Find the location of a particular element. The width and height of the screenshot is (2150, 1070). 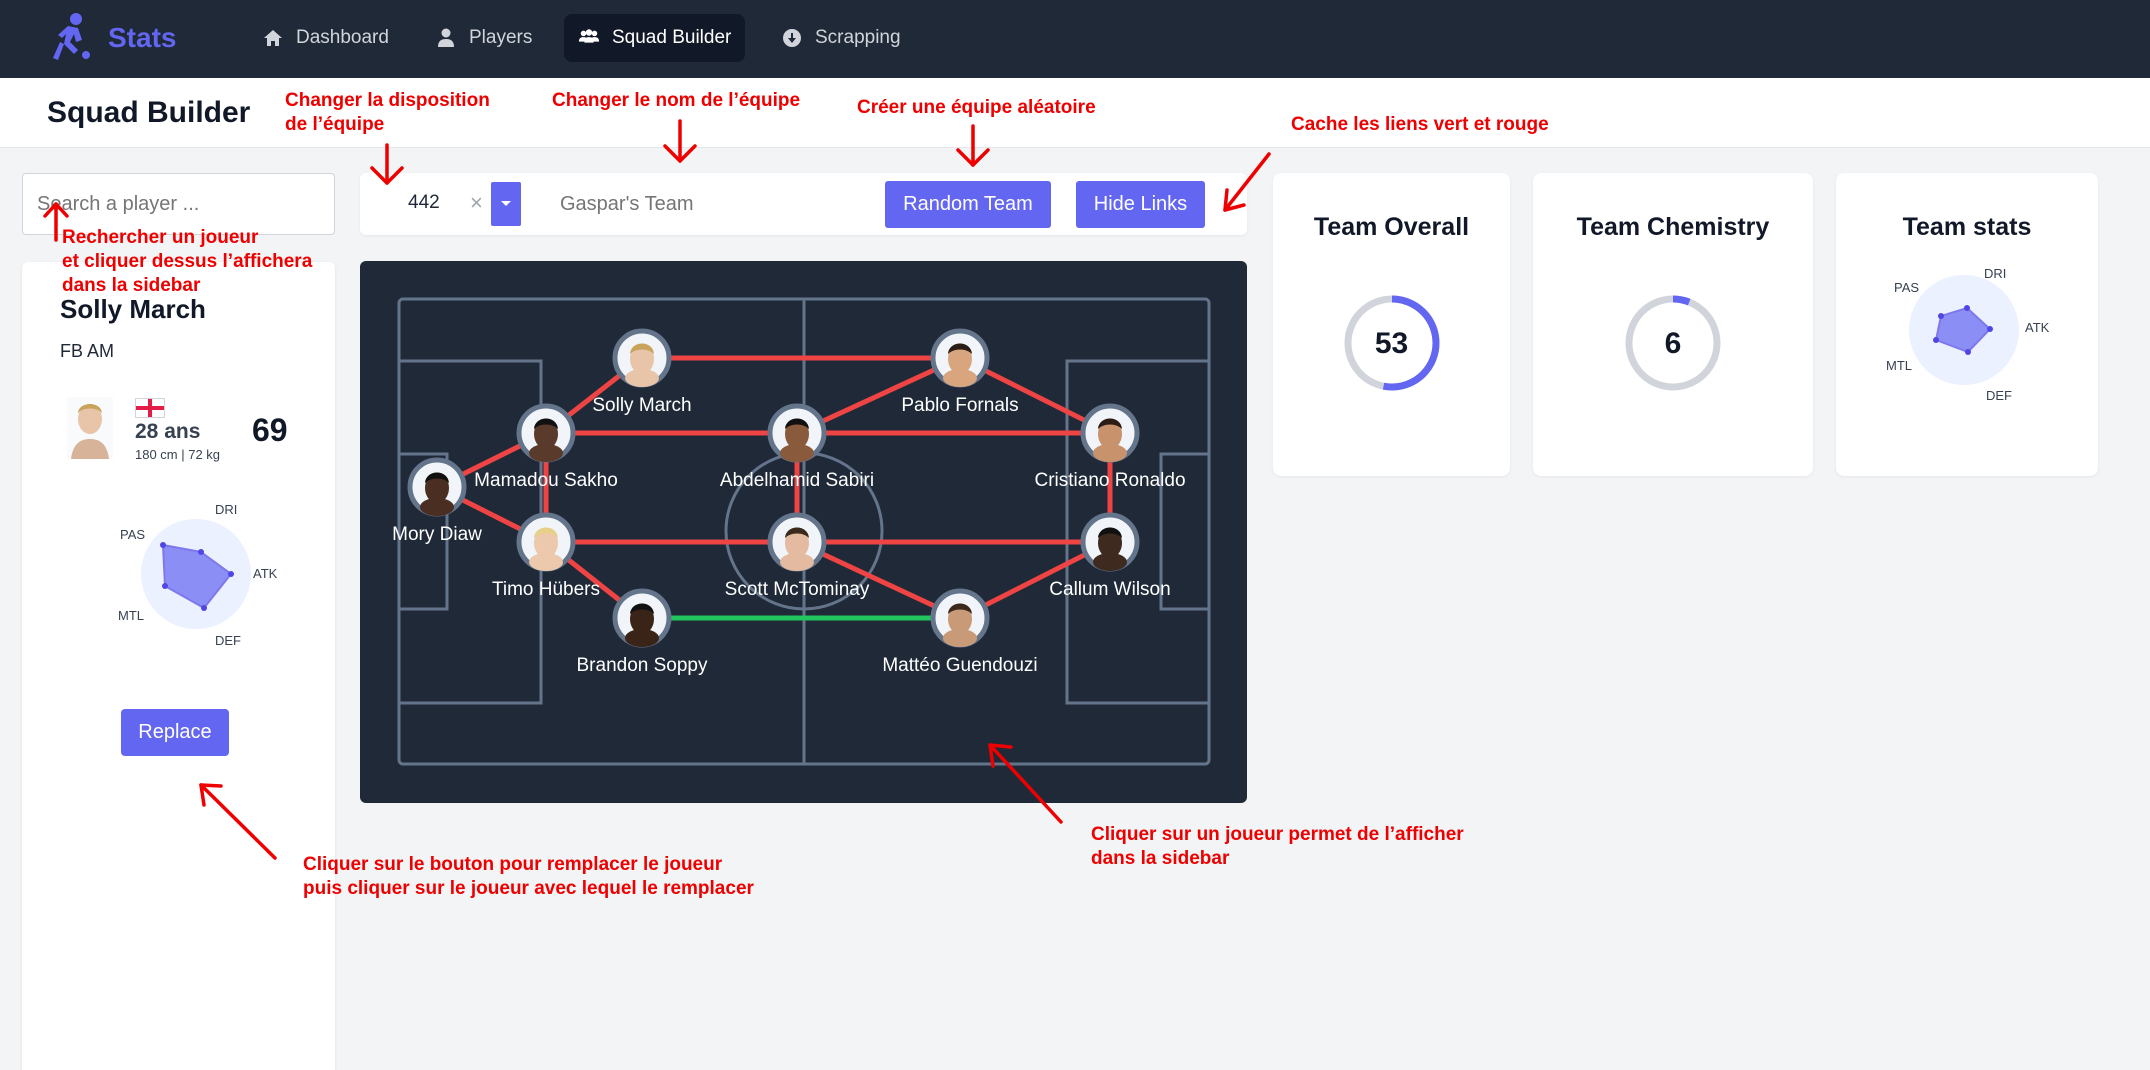

download-icon is located at coordinates (792, 38).